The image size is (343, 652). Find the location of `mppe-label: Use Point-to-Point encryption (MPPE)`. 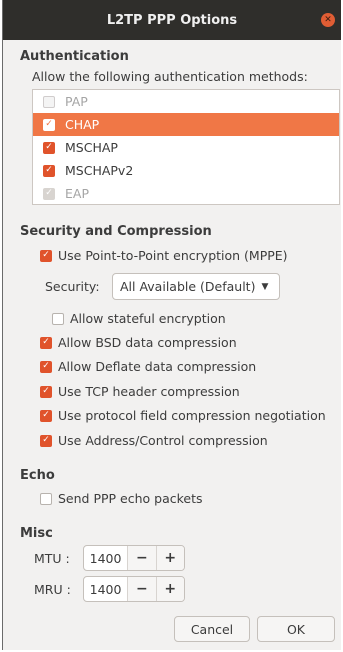

mppe-label: Use Point-to-Point encryption (MPPE) is located at coordinates (173, 255).